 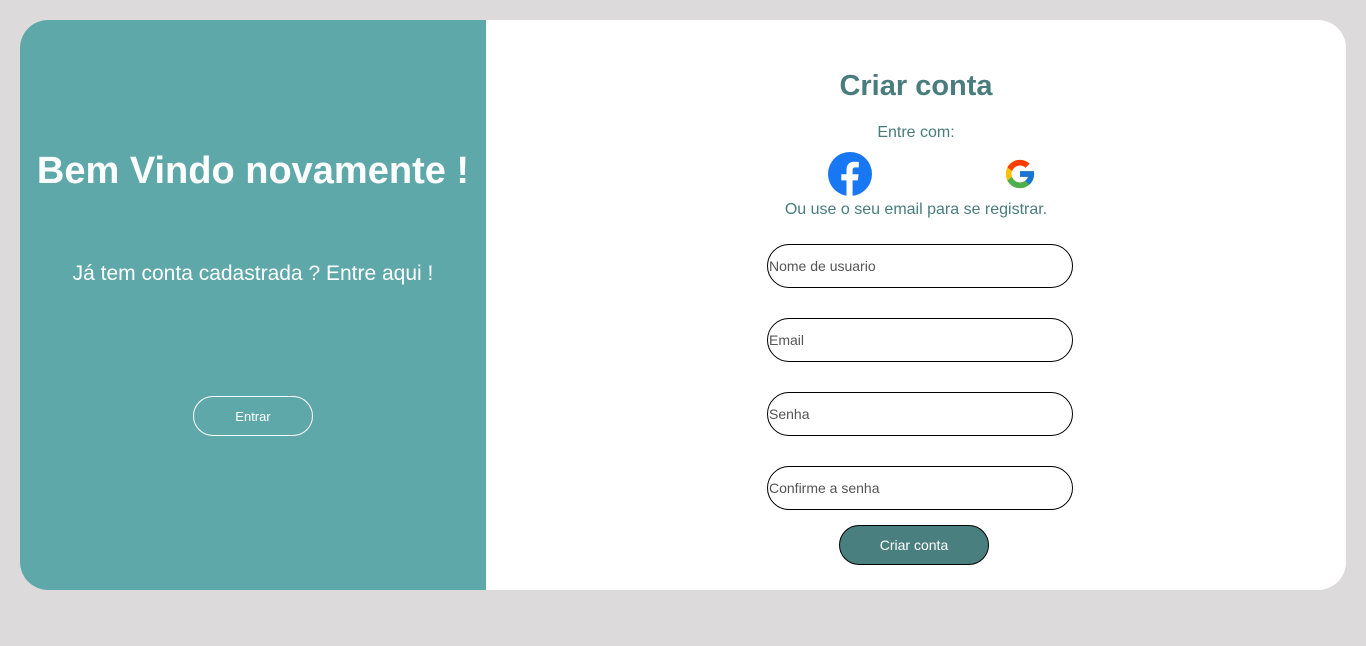 What do you see at coordinates (920, 414) in the screenshot?
I see `password-input` at bounding box center [920, 414].